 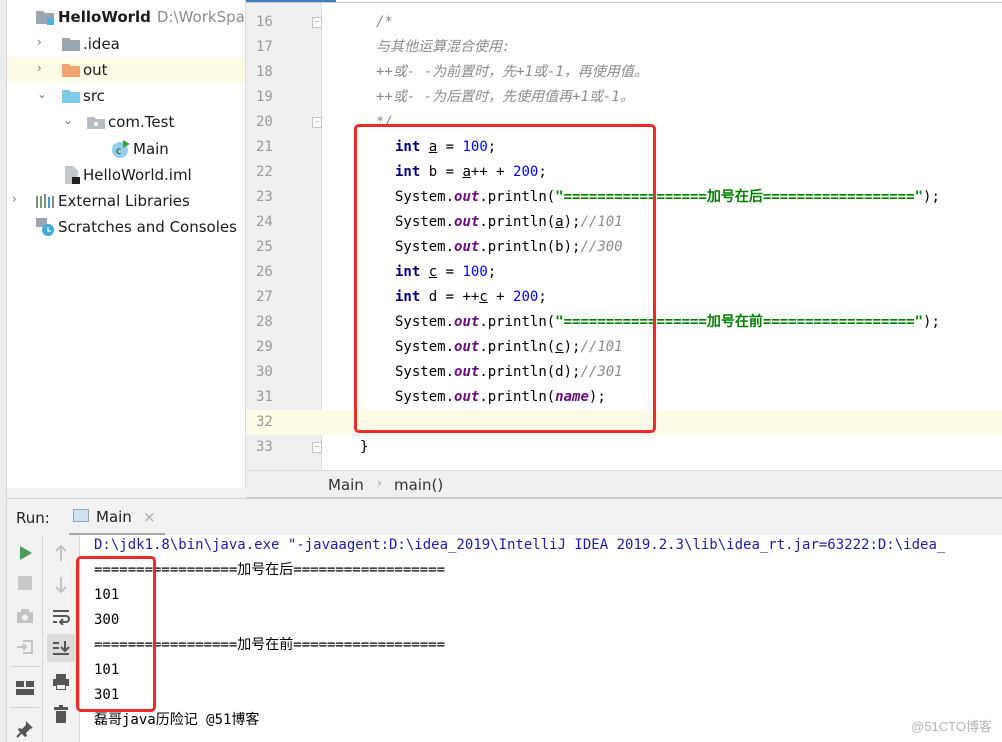 What do you see at coordinates (141, 122) in the screenshot?
I see `tree-item-label: com.Test` at bounding box center [141, 122].